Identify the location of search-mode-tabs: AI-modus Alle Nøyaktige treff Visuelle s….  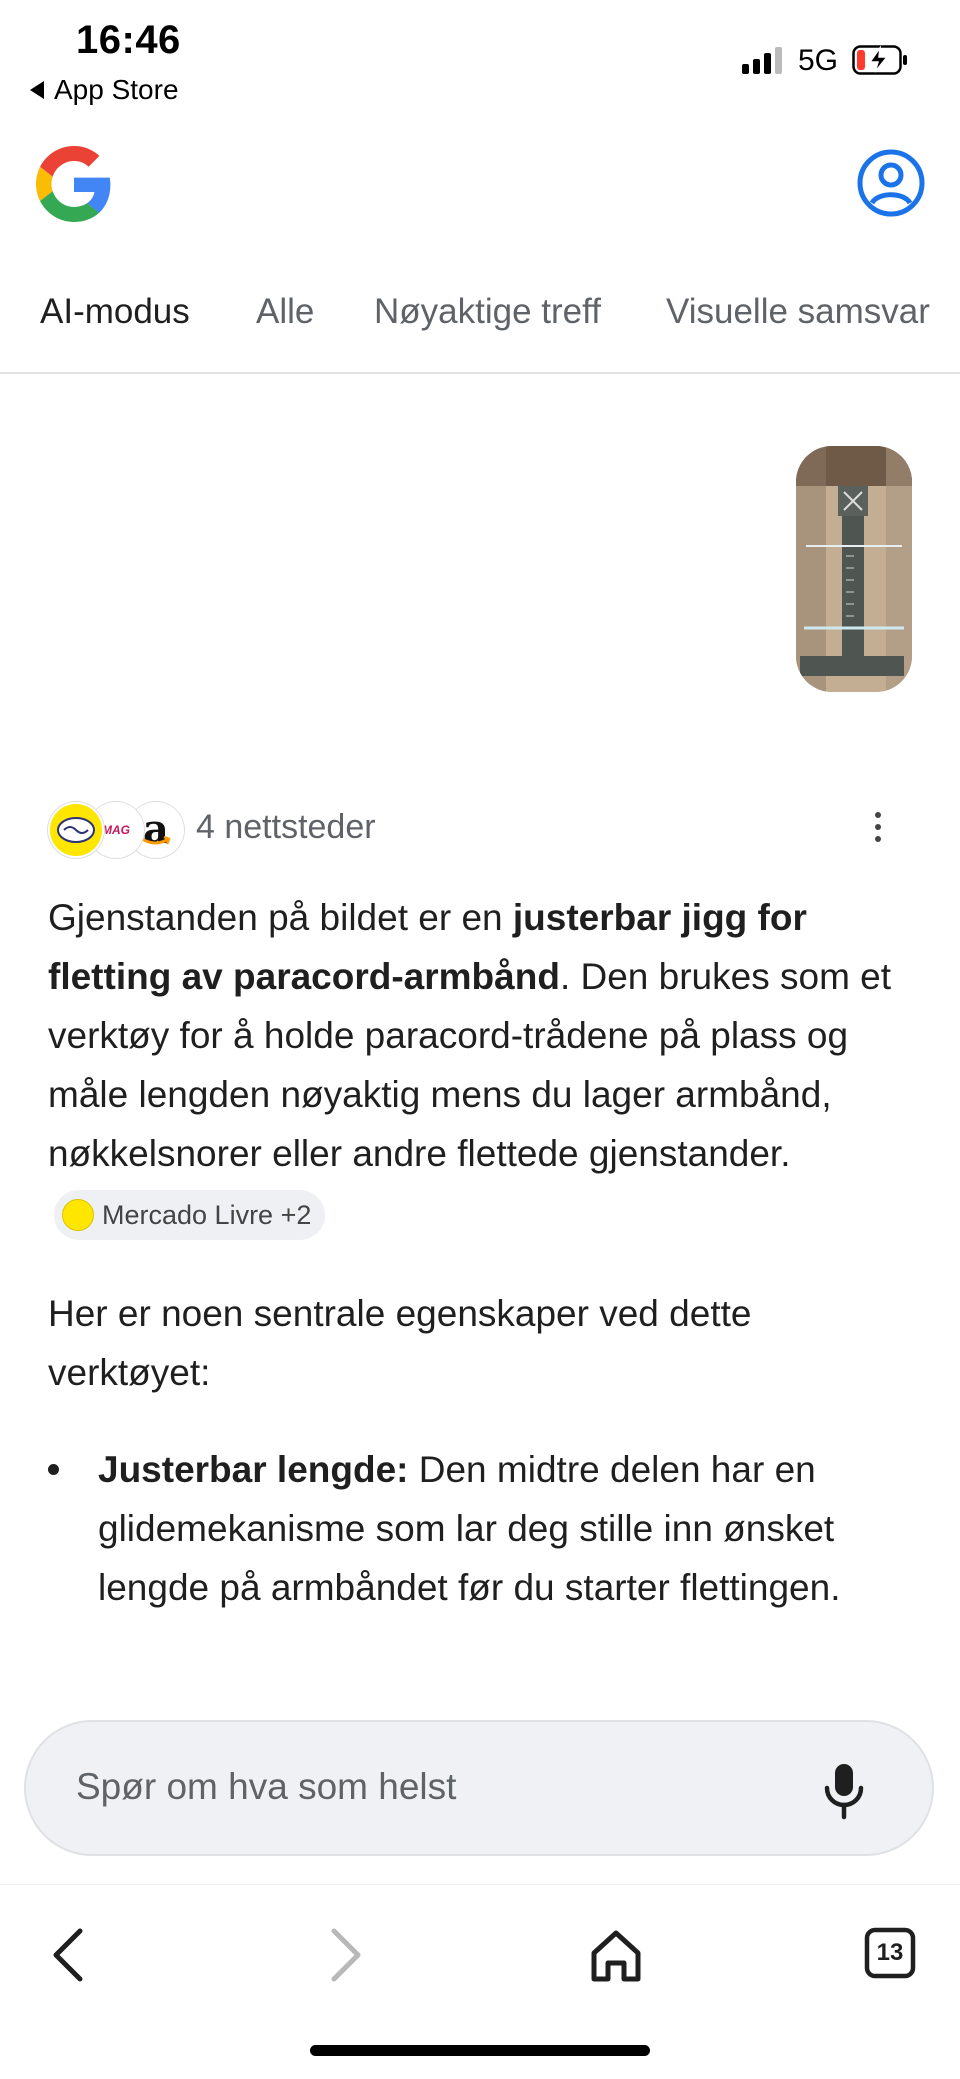
(480, 327).